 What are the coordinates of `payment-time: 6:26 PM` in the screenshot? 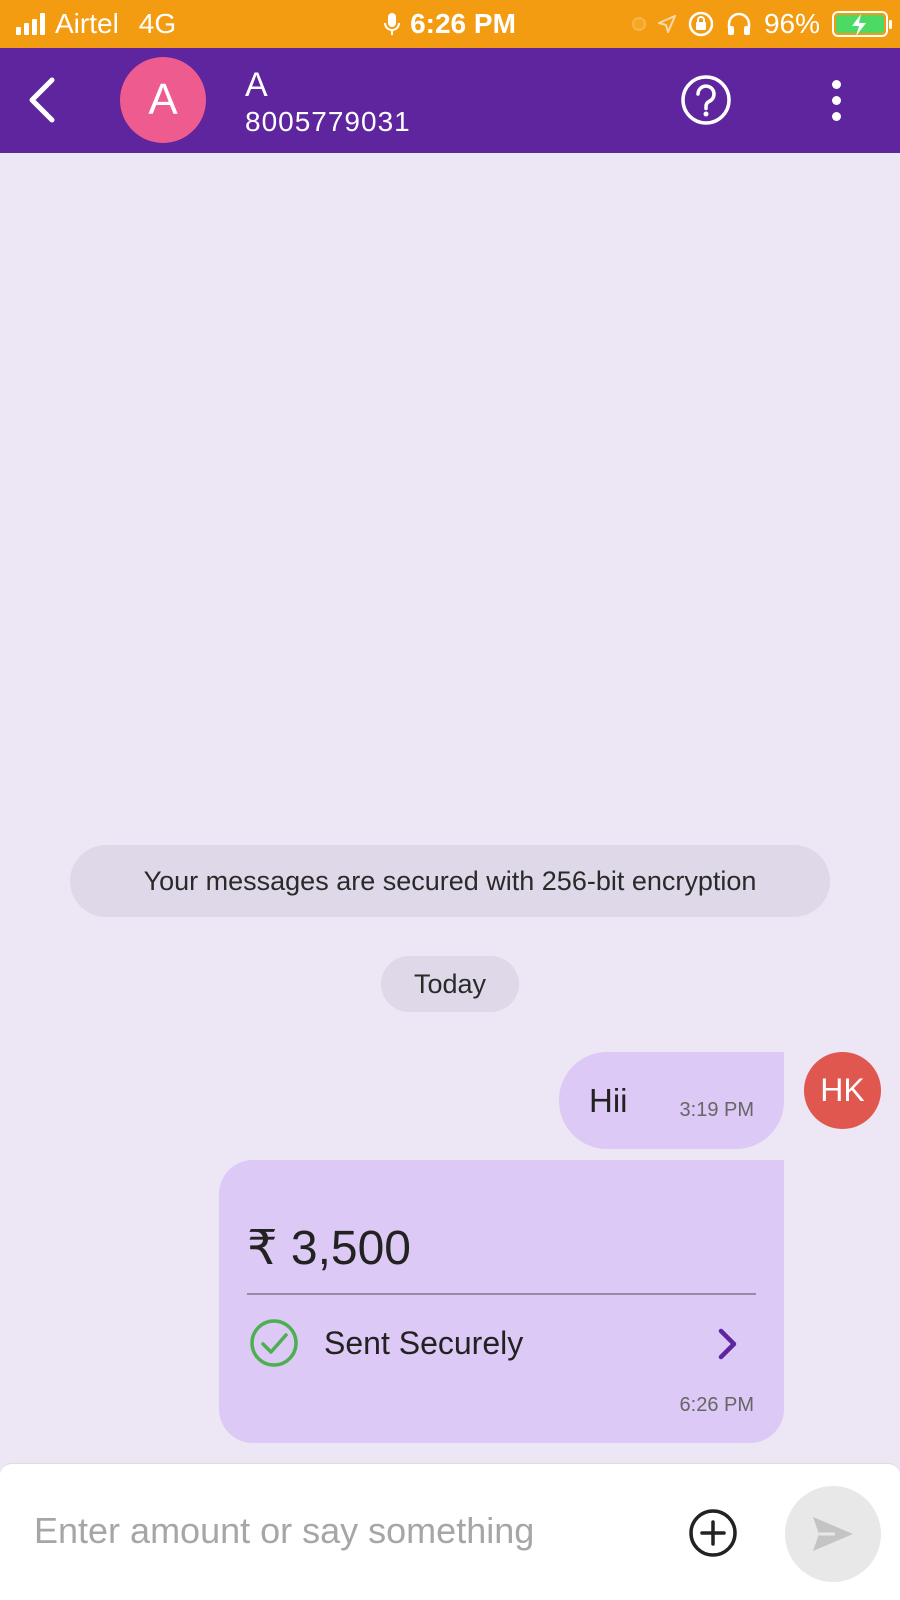 It's located at (716, 1405).